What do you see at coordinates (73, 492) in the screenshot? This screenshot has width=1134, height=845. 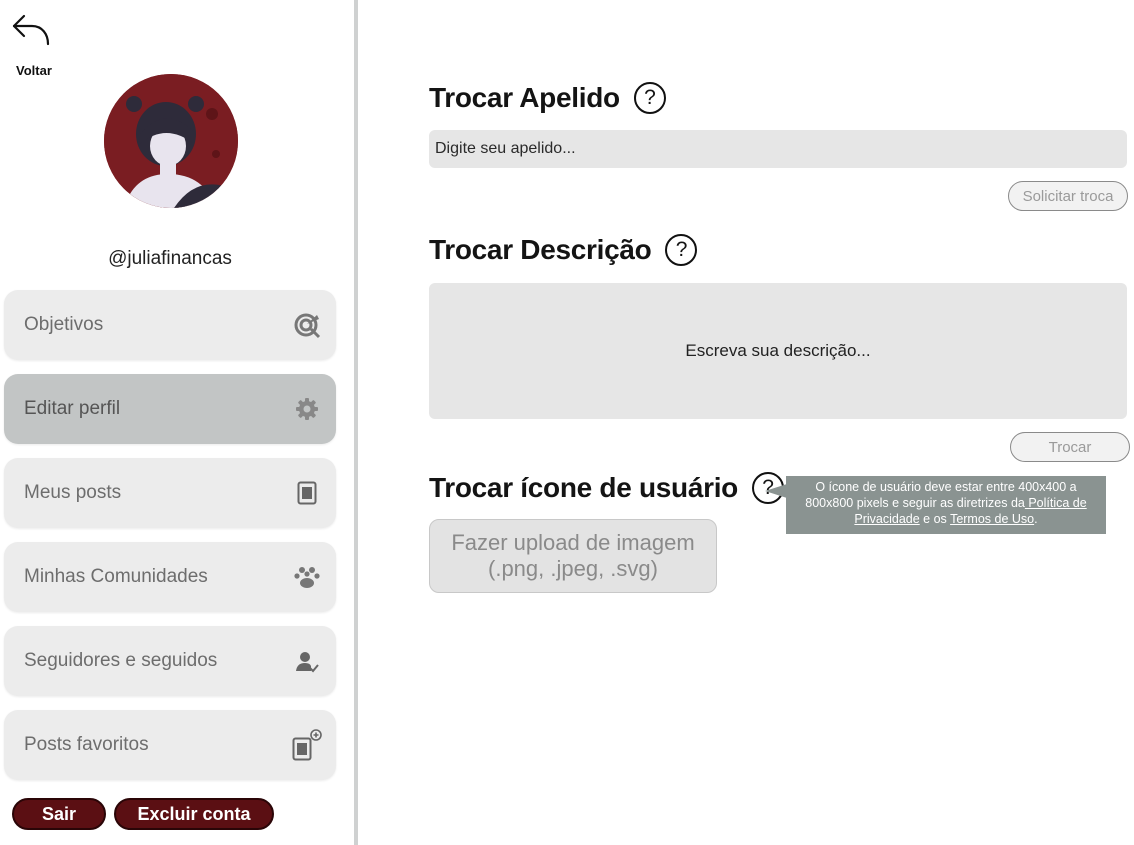 I see `sidebar-item-label: Meus posts` at bounding box center [73, 492].